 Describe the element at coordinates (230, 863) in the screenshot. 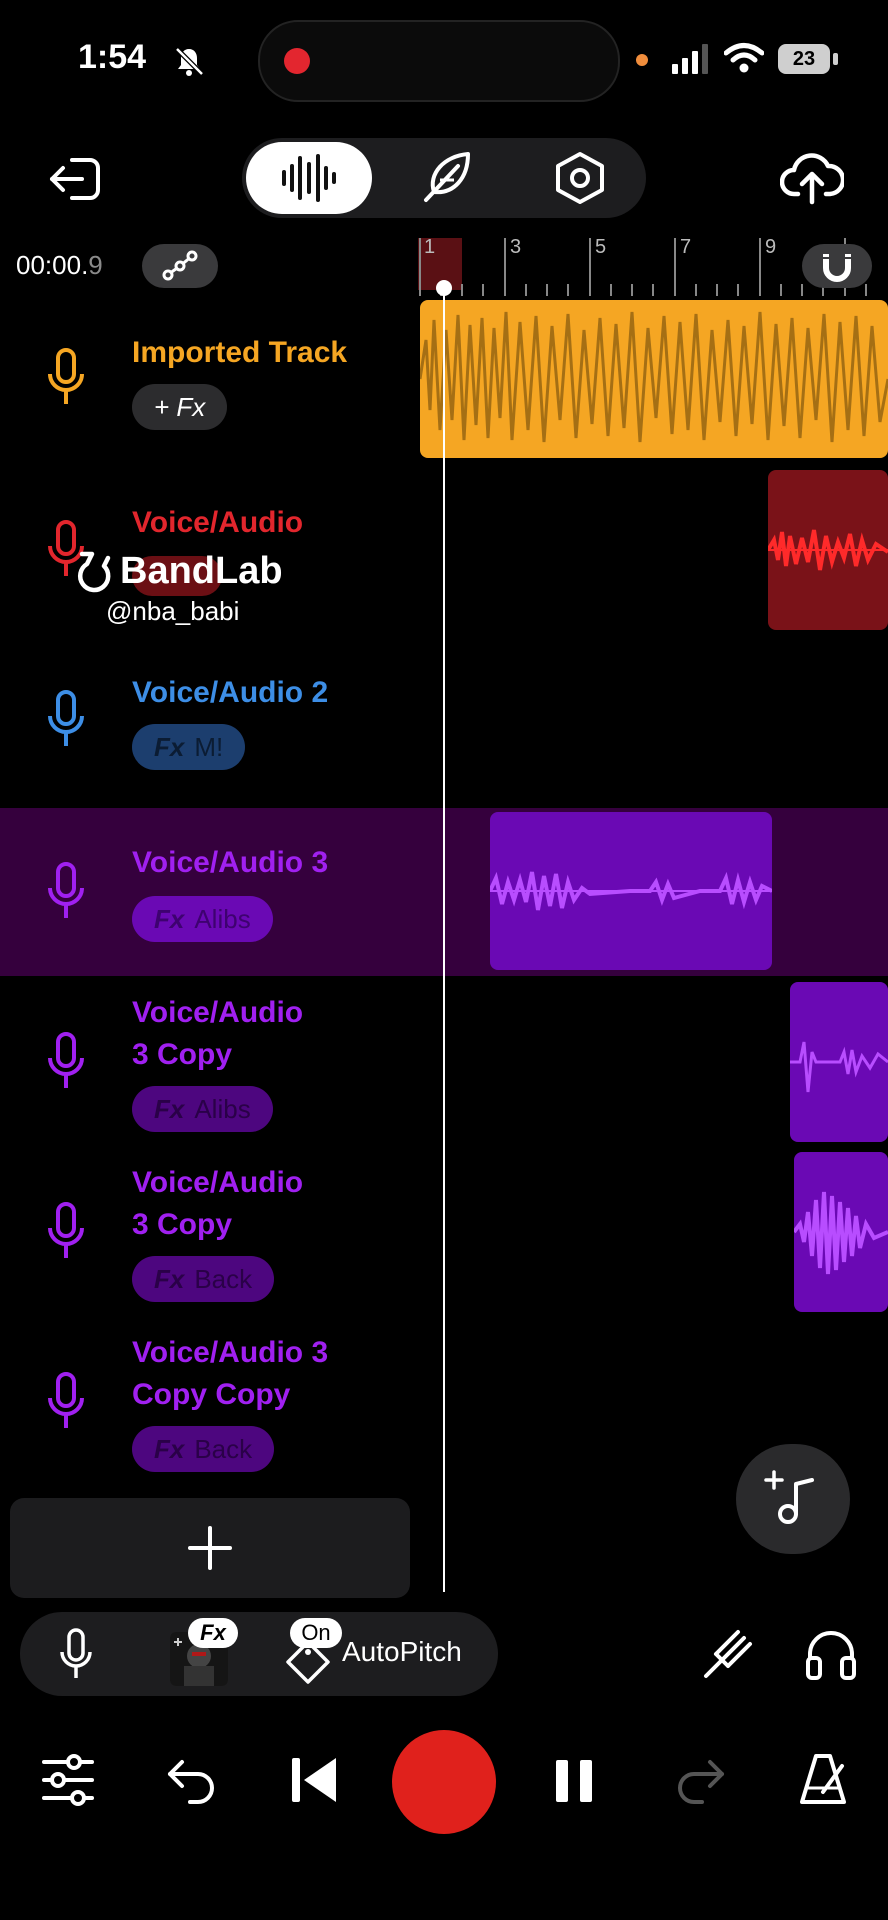

I see `track-name-voice-audio-3: Voice/Audio 3` at that location.